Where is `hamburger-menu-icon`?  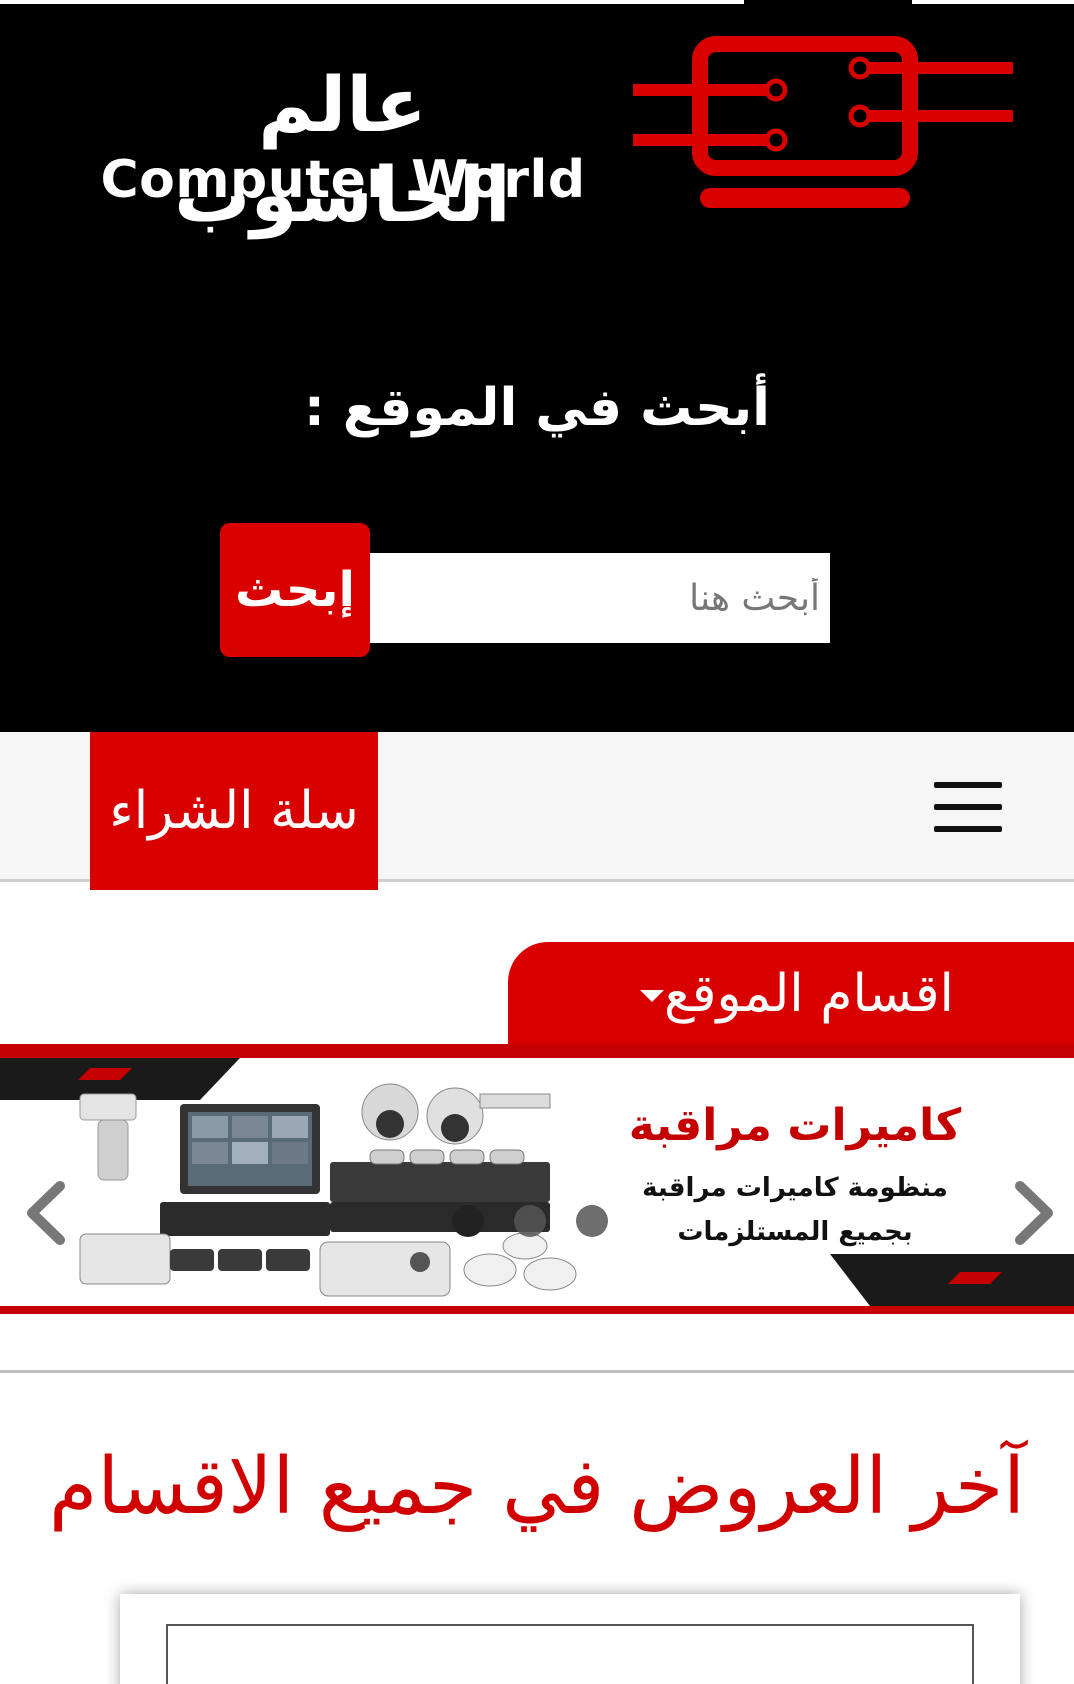 hamburger-menu-icon is located at coordinates (968, 807).